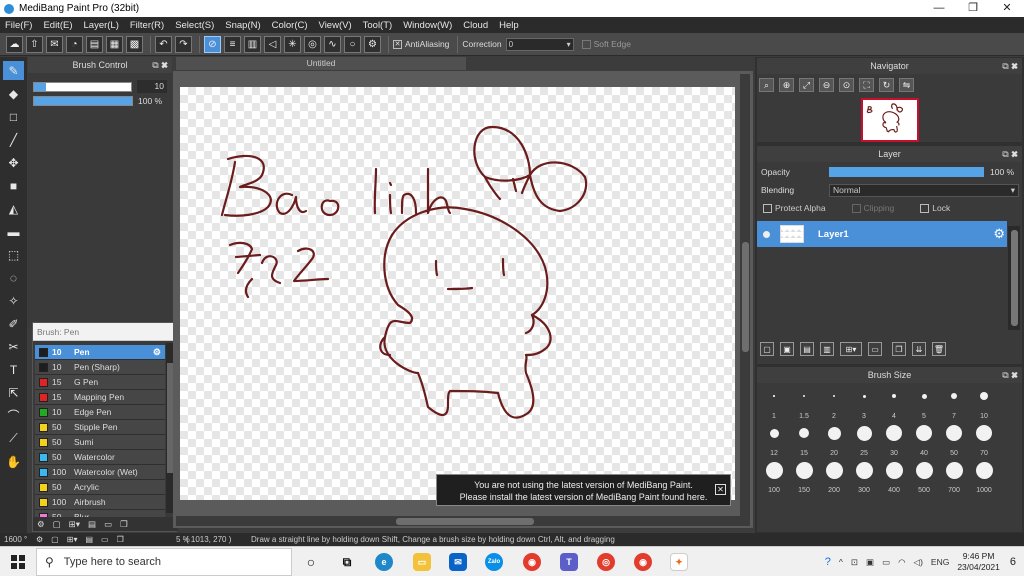 The width and height of the screenshot is (1024, 576). Describe the element at coordinates (321, 63) in the screenshot. I see `document-tab: Untitled` at that location.